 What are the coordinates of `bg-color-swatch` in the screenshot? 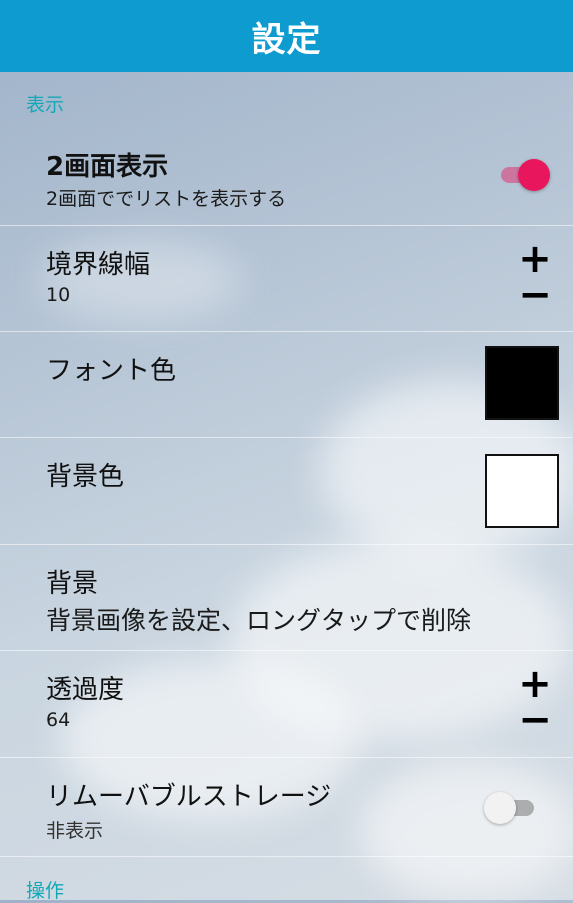 It's located at (522, 491).